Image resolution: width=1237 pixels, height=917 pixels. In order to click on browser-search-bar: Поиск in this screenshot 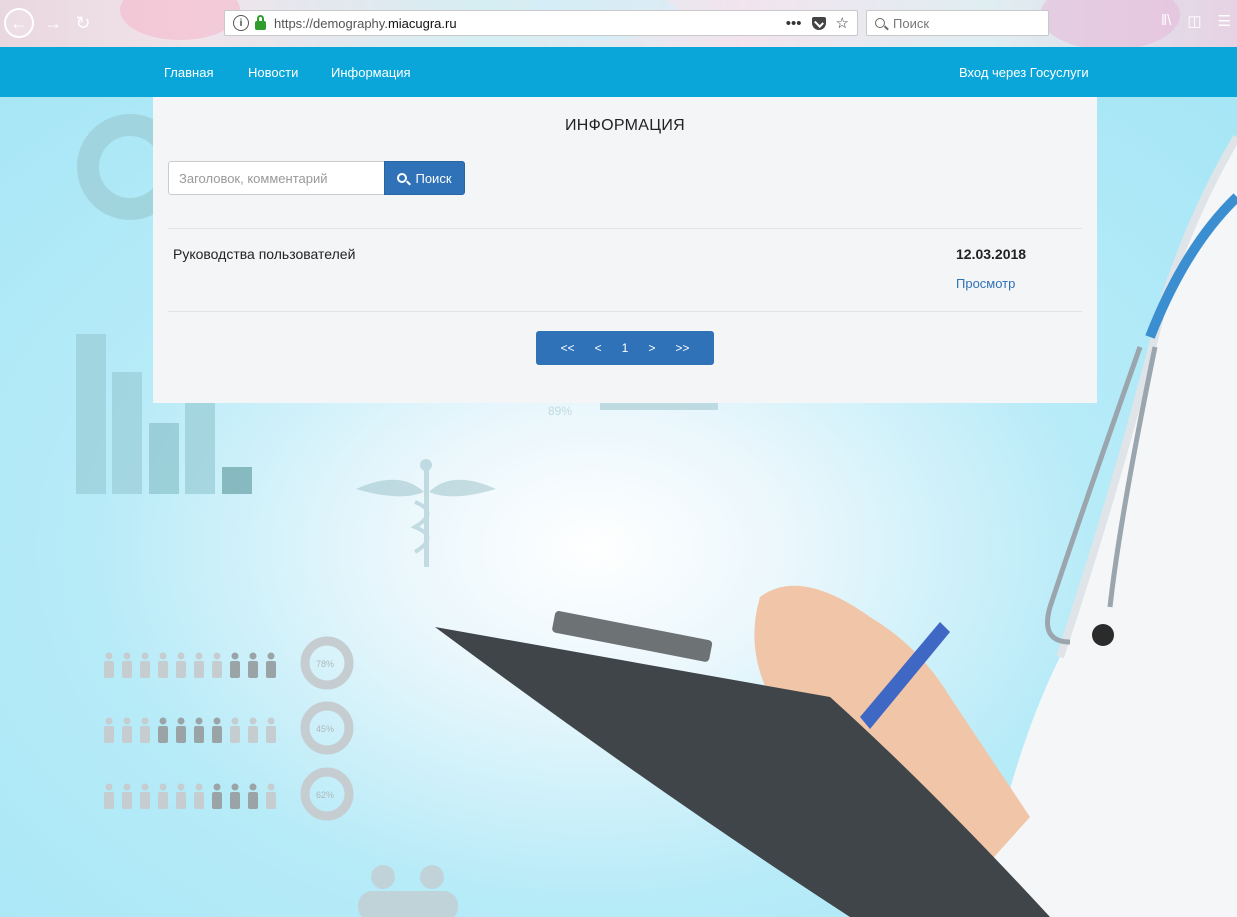, I will do `click(957, 23)`.